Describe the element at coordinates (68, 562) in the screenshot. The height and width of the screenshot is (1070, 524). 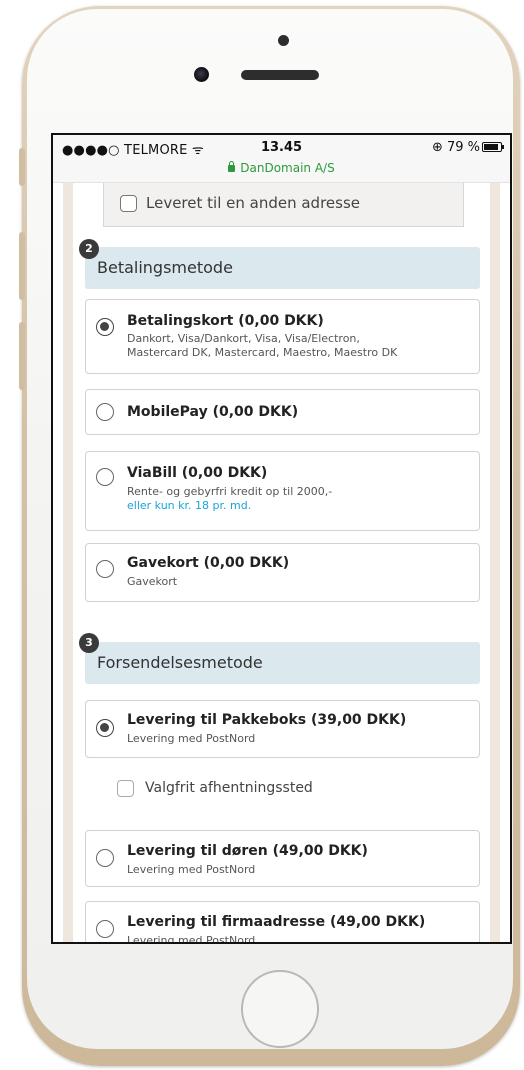
I see `left-border` at that location.